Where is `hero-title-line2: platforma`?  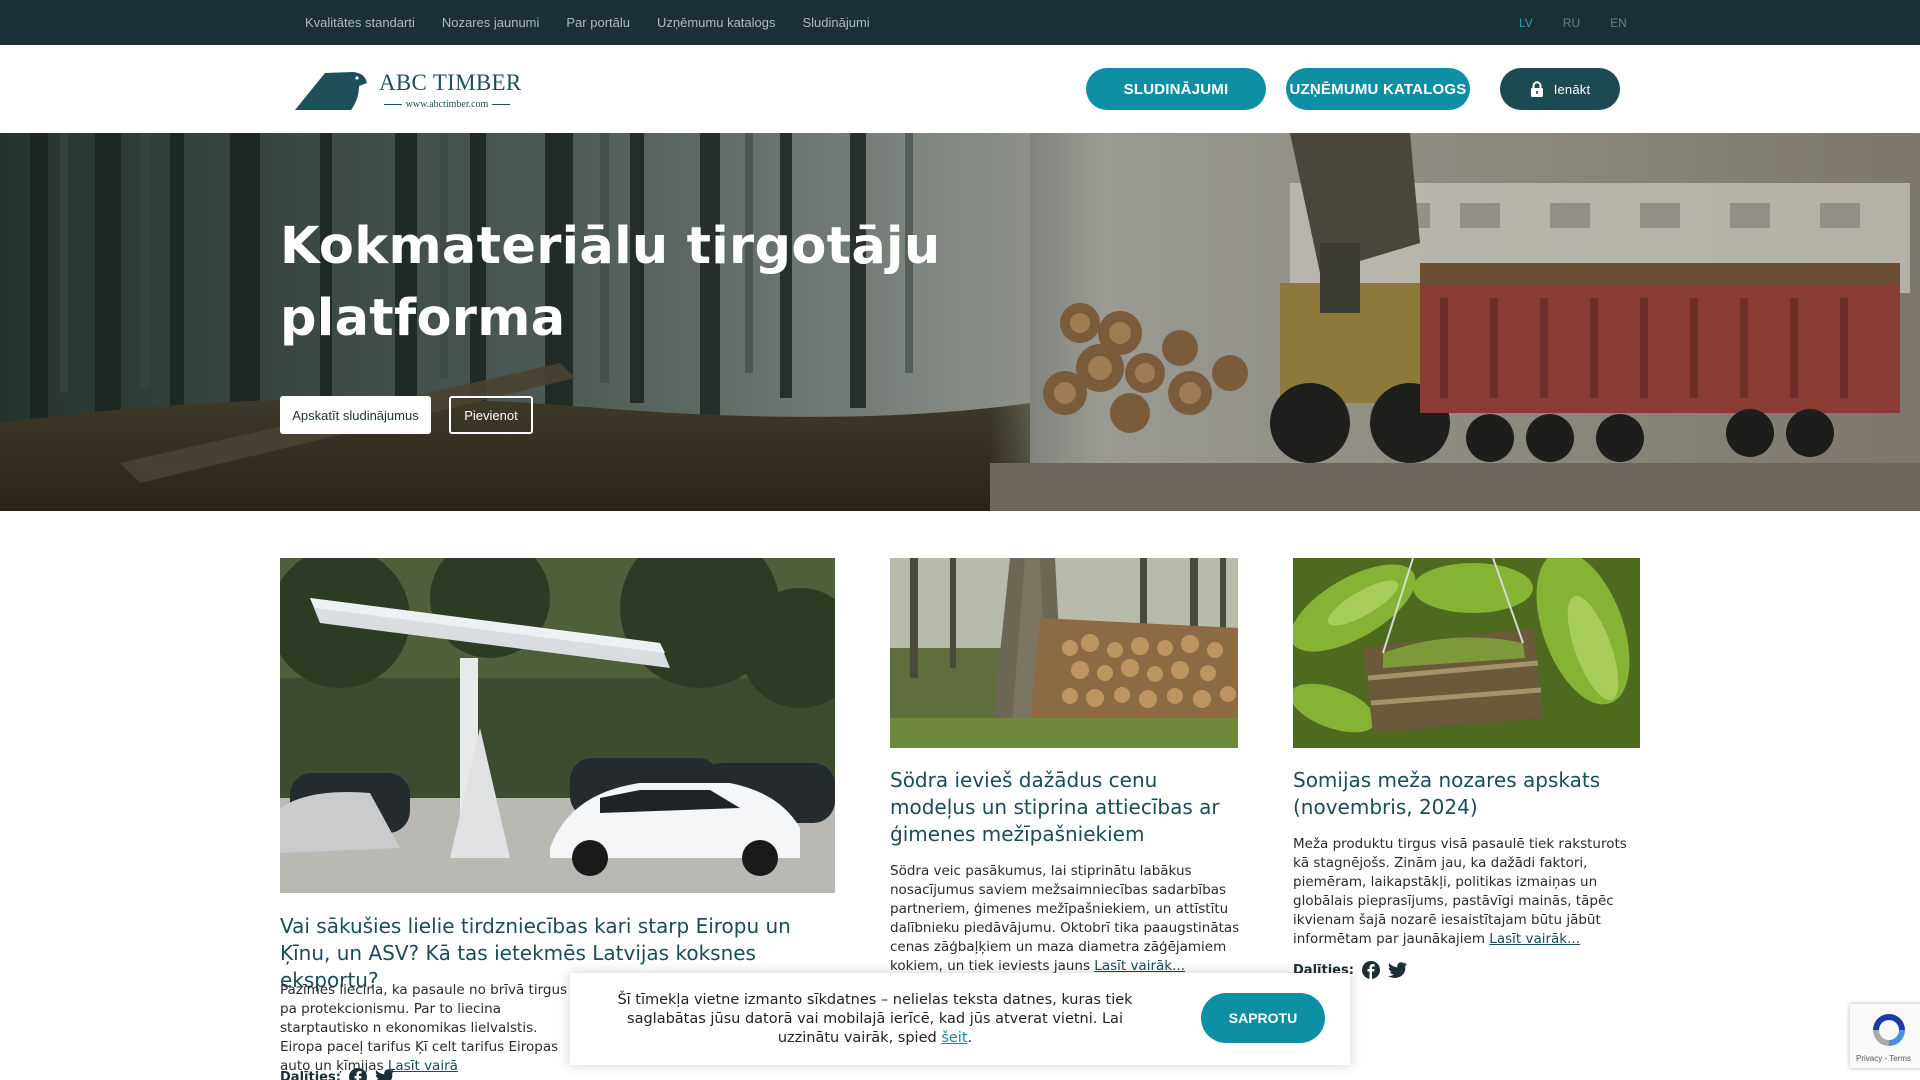 hero-title-line2: platforma is located at coordinates (423, 318).